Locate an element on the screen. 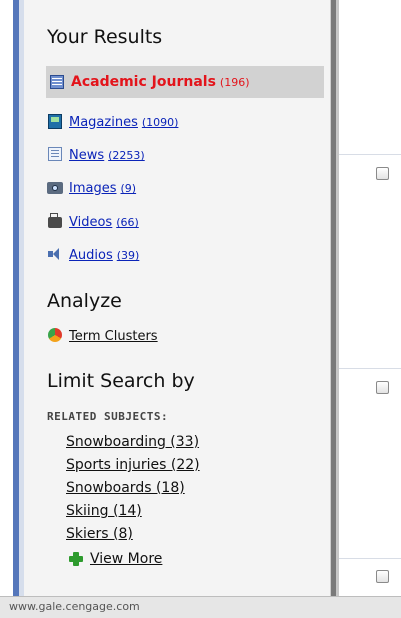 The height and width of the screenshot is (618, 401). result-type-count: (66) is located at coordinates (127, 222).